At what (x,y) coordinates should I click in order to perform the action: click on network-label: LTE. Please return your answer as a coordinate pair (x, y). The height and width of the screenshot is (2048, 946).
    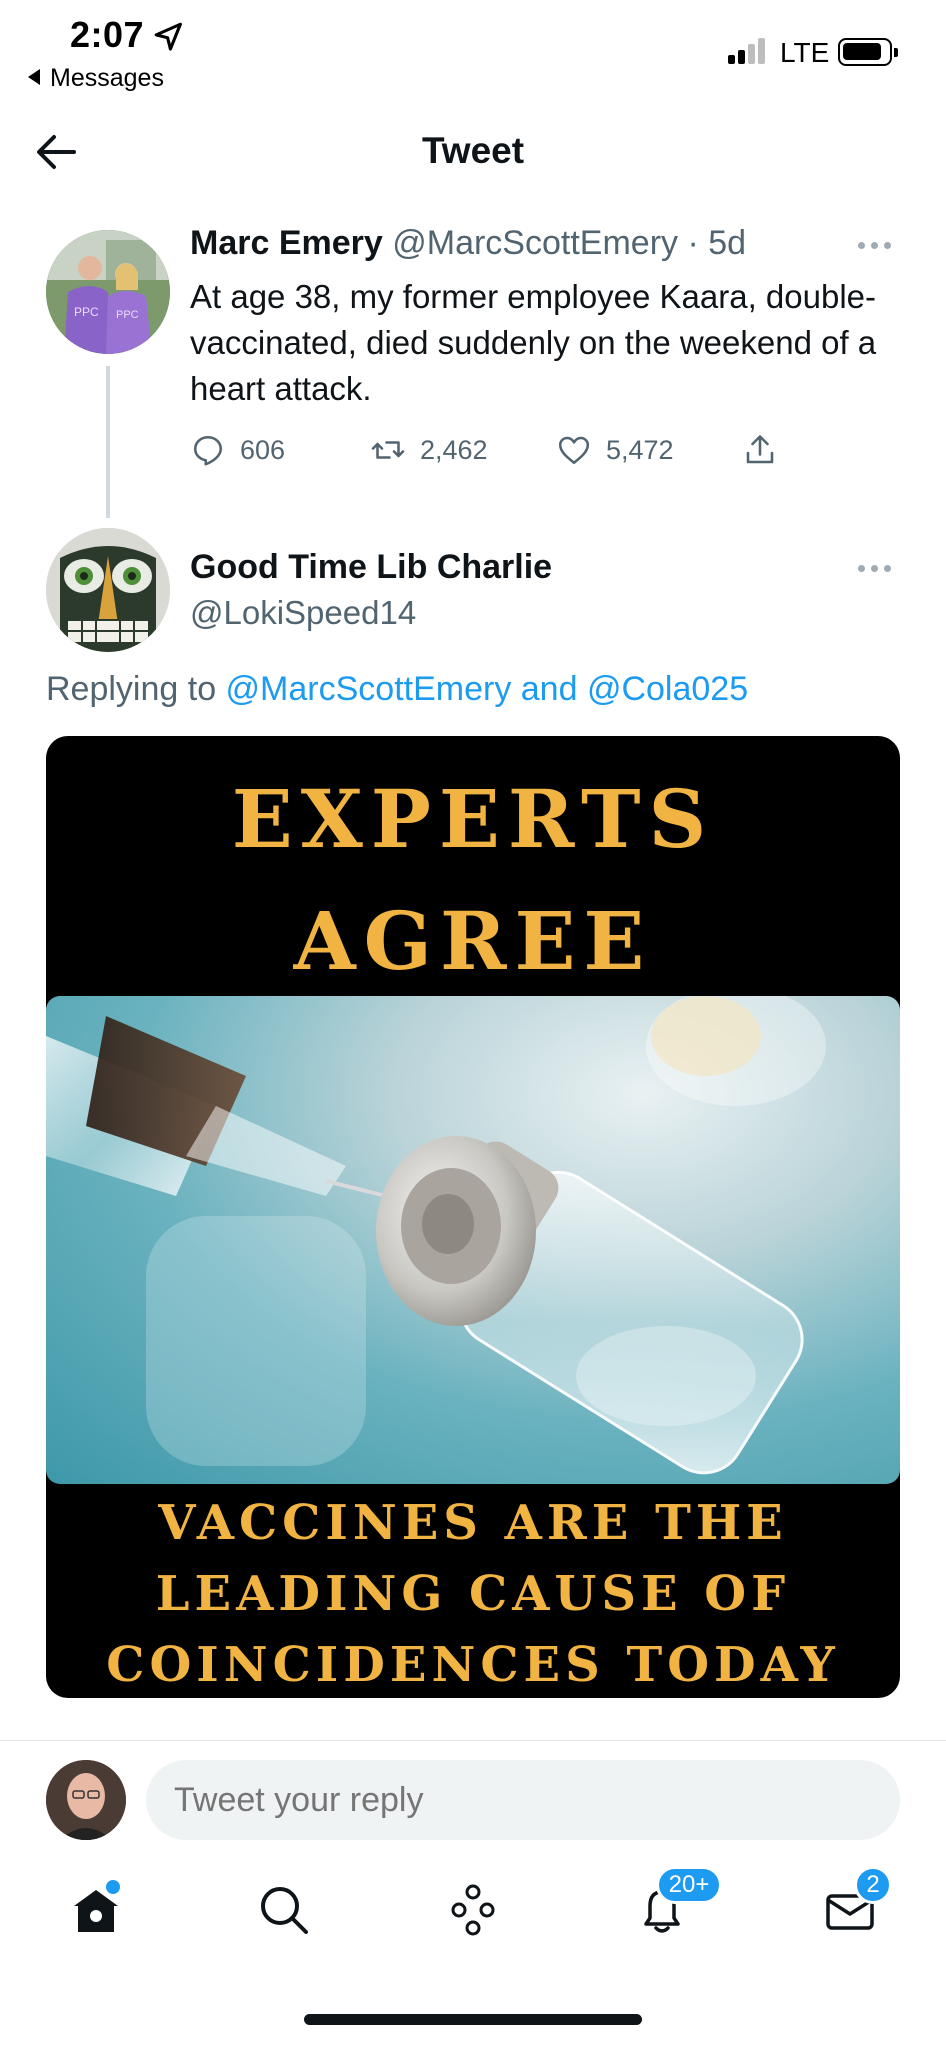
    Looking at the image, I should click on (805, 52).